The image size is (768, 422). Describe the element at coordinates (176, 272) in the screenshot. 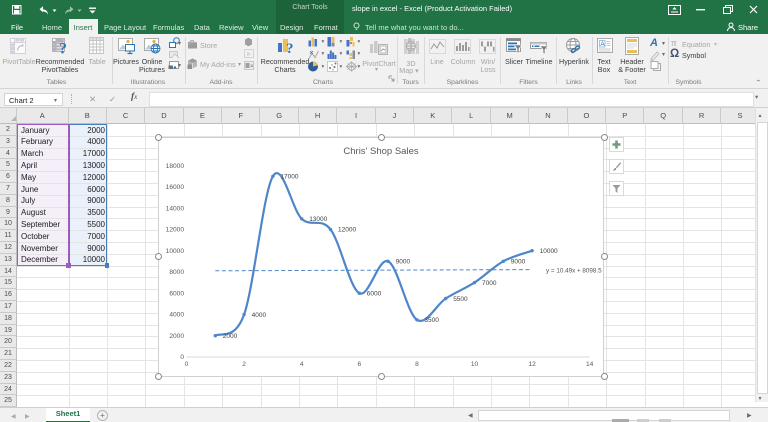

I see `svg-text: 8000` at that location.